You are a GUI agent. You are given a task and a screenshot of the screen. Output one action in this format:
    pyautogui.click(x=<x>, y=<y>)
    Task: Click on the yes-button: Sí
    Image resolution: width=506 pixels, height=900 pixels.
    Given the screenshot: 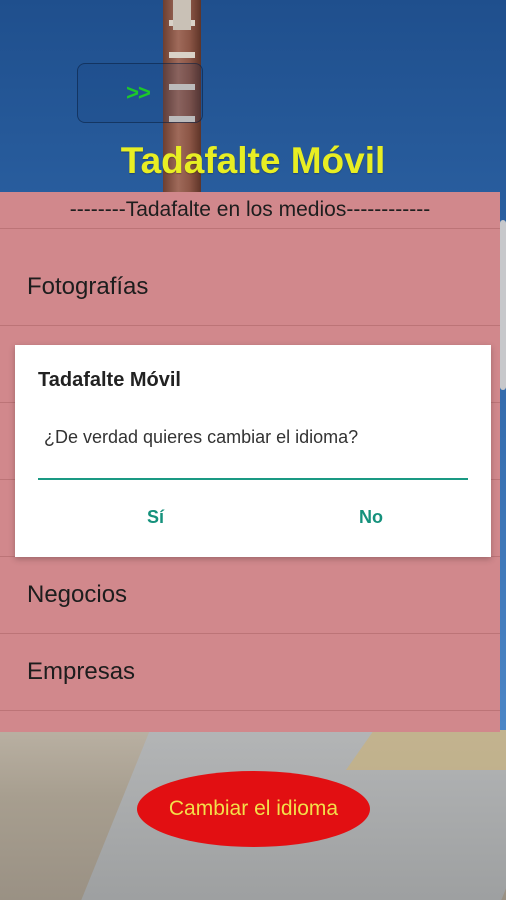 What is the action you would take?
    pyautogui.click(x=155, y=517)
    